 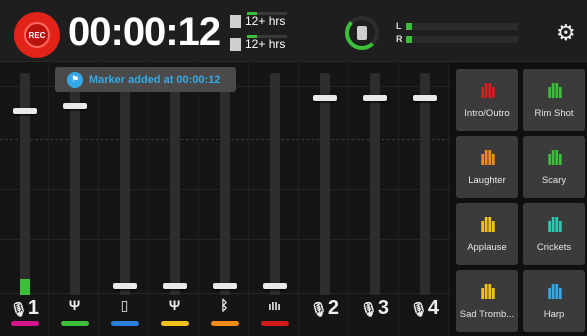 I want to click on storage-sd: 12+ hrs, so click(x=258, y=19).